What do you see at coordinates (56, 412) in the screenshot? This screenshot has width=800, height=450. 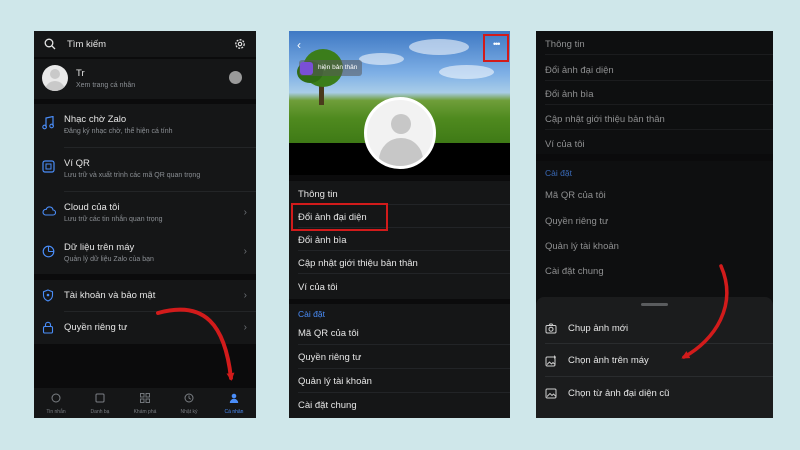 I see `tab-label: Tin nhắn` at bounding box center [56, 412].